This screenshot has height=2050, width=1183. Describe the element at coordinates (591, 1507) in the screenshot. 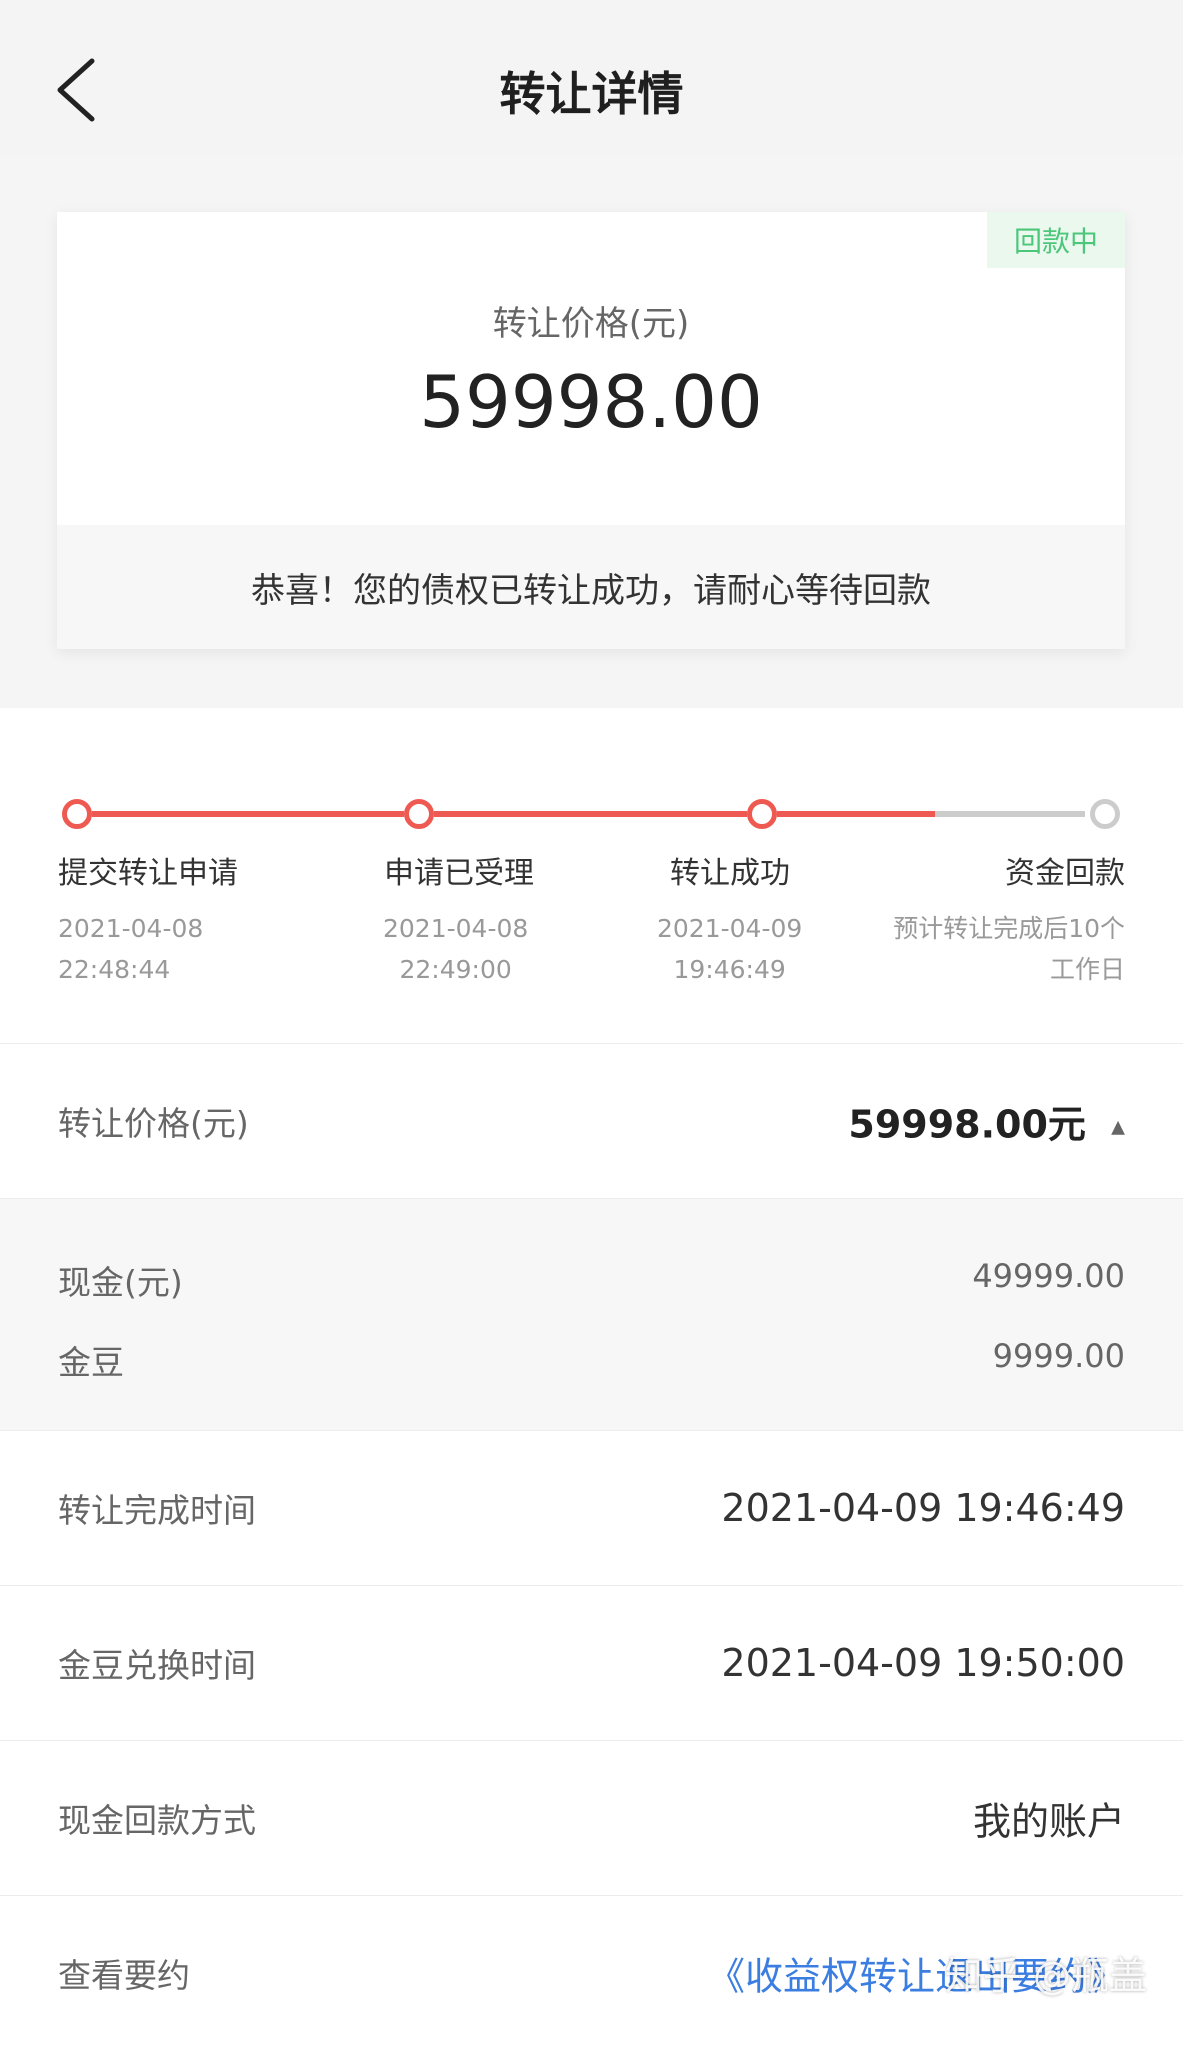

I see `complete-time-row: 转让完成时间 2021-04-09 19:46:49` at that location.